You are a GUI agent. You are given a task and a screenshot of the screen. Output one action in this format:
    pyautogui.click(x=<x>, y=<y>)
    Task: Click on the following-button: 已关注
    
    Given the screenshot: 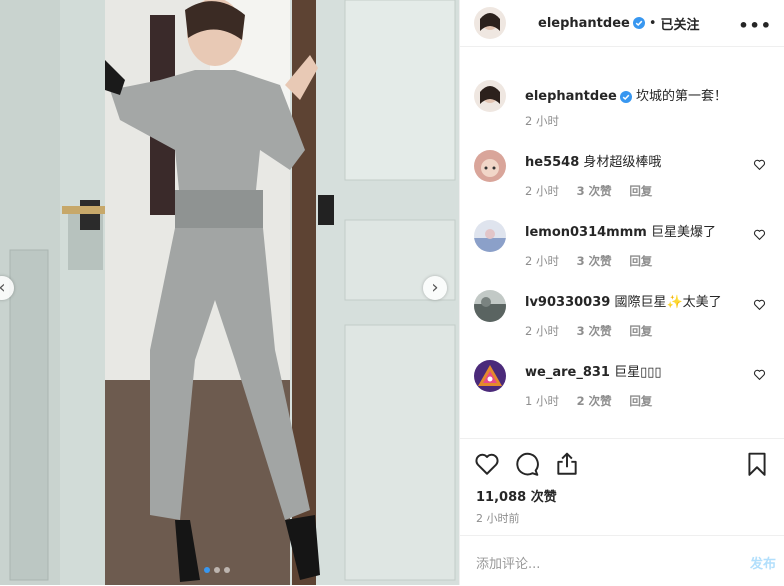 What is the action you would take?
    pyautogui.click(x=680, y=23)
    